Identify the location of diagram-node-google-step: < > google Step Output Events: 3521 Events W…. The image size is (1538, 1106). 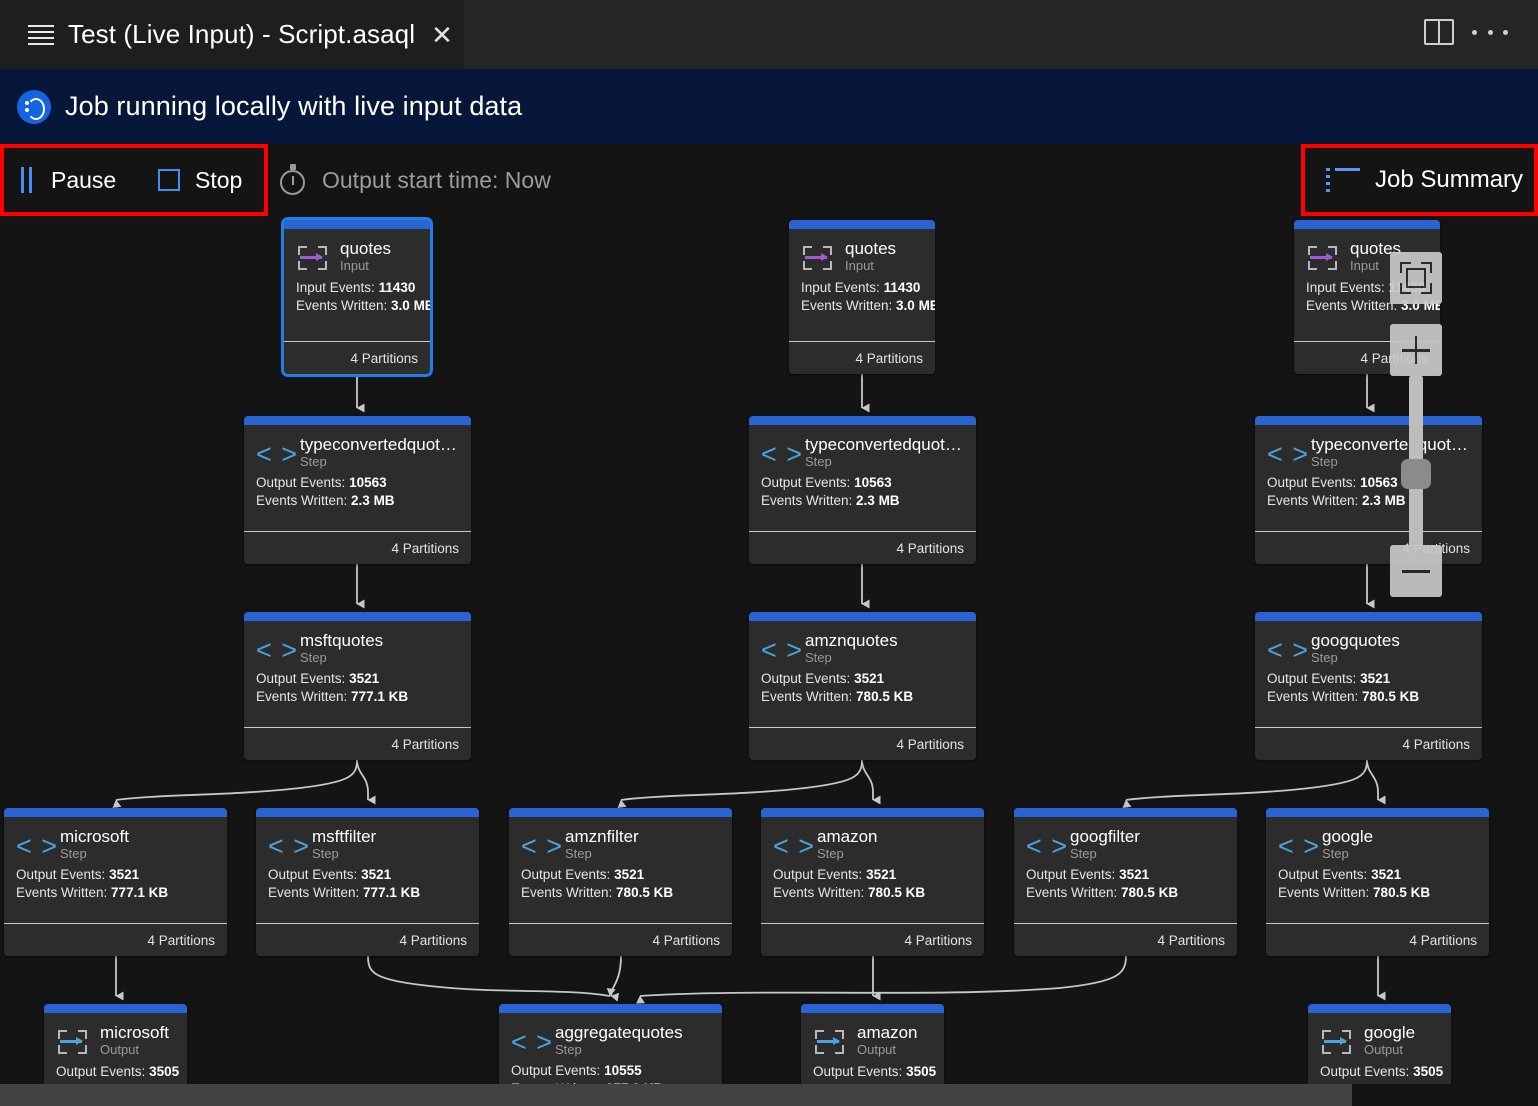
(1377, 882).